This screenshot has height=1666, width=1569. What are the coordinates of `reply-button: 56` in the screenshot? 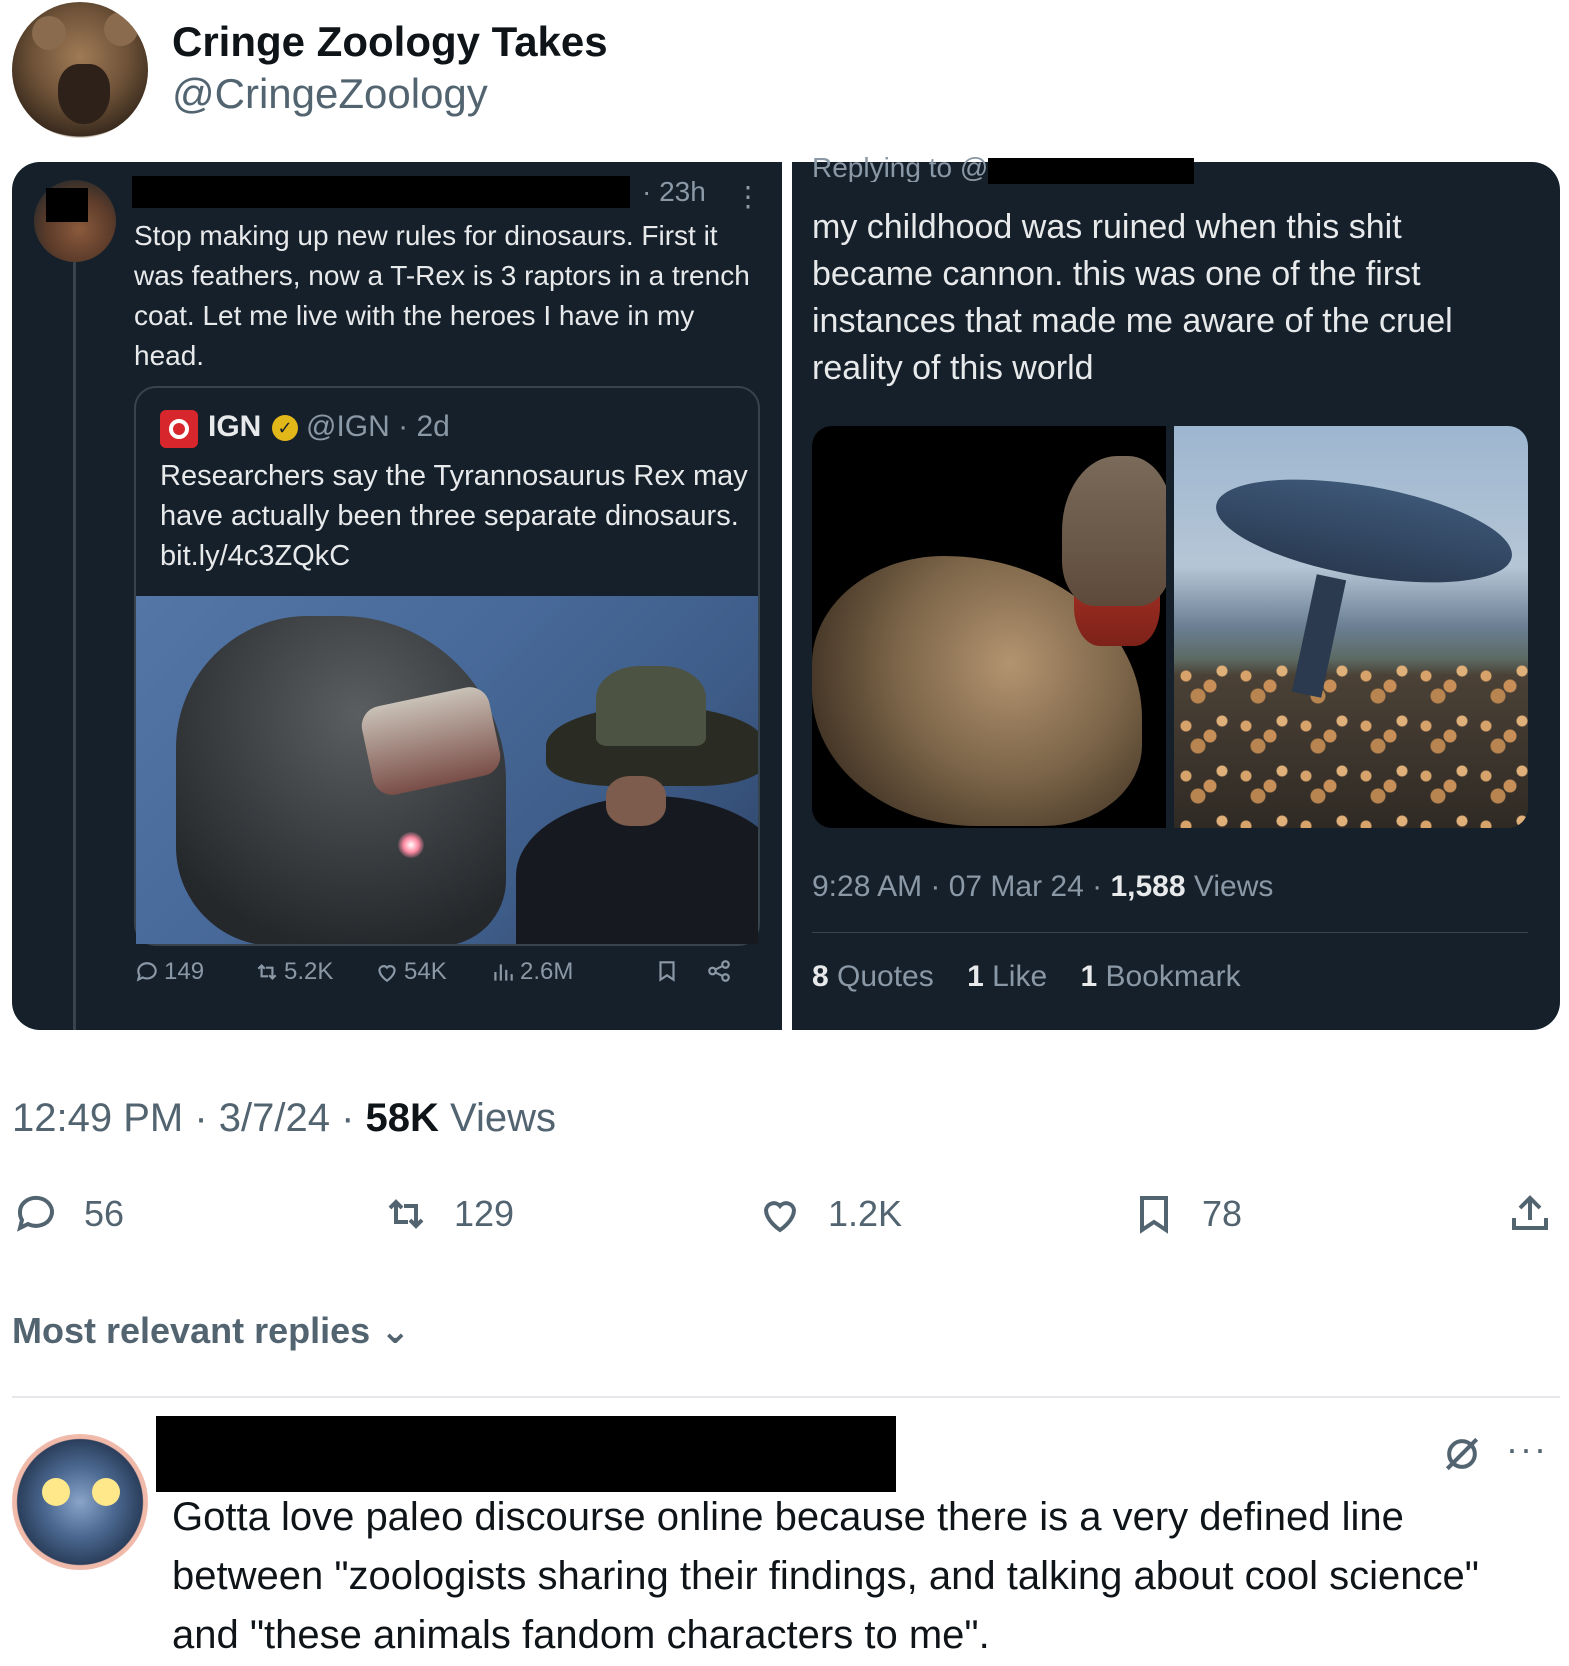 It's located at (68, 1214).